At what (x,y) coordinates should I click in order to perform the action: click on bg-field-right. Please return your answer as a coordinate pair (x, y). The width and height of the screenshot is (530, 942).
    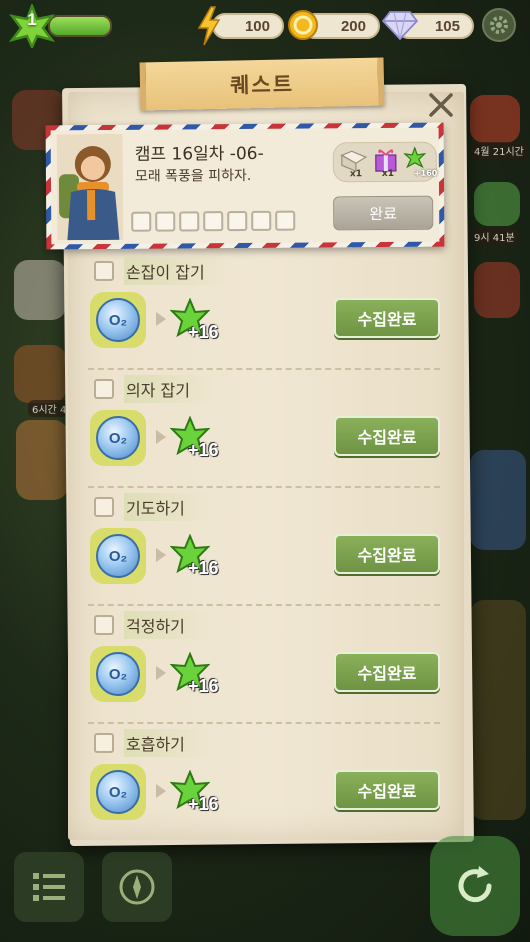
    Looking at the image, I should click on (498, 710).